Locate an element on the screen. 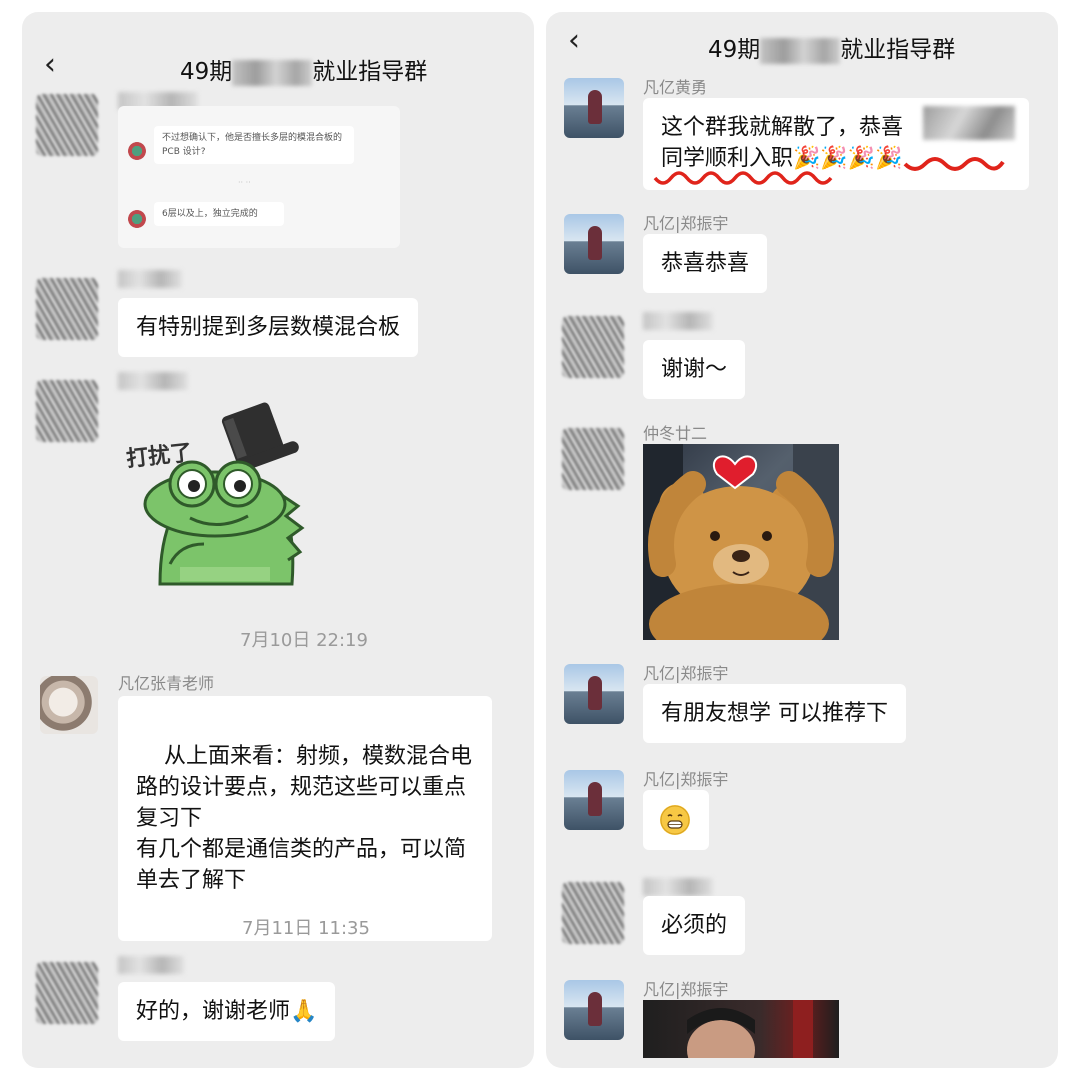 Image resolution: width=1080 pixels, height=1080 pixels. message-text: 好的，谢谢老师🙏 is located at coordinates (227, 1011).